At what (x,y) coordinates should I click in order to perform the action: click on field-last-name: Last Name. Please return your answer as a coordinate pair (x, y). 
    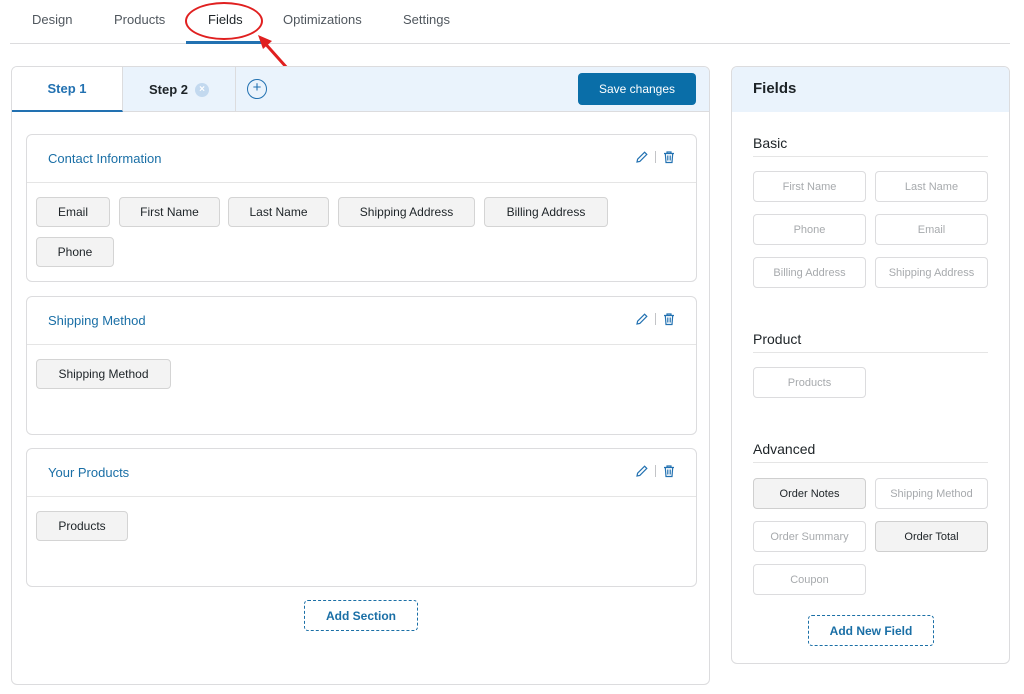
    Looking at the image, I should click on (931, 186).